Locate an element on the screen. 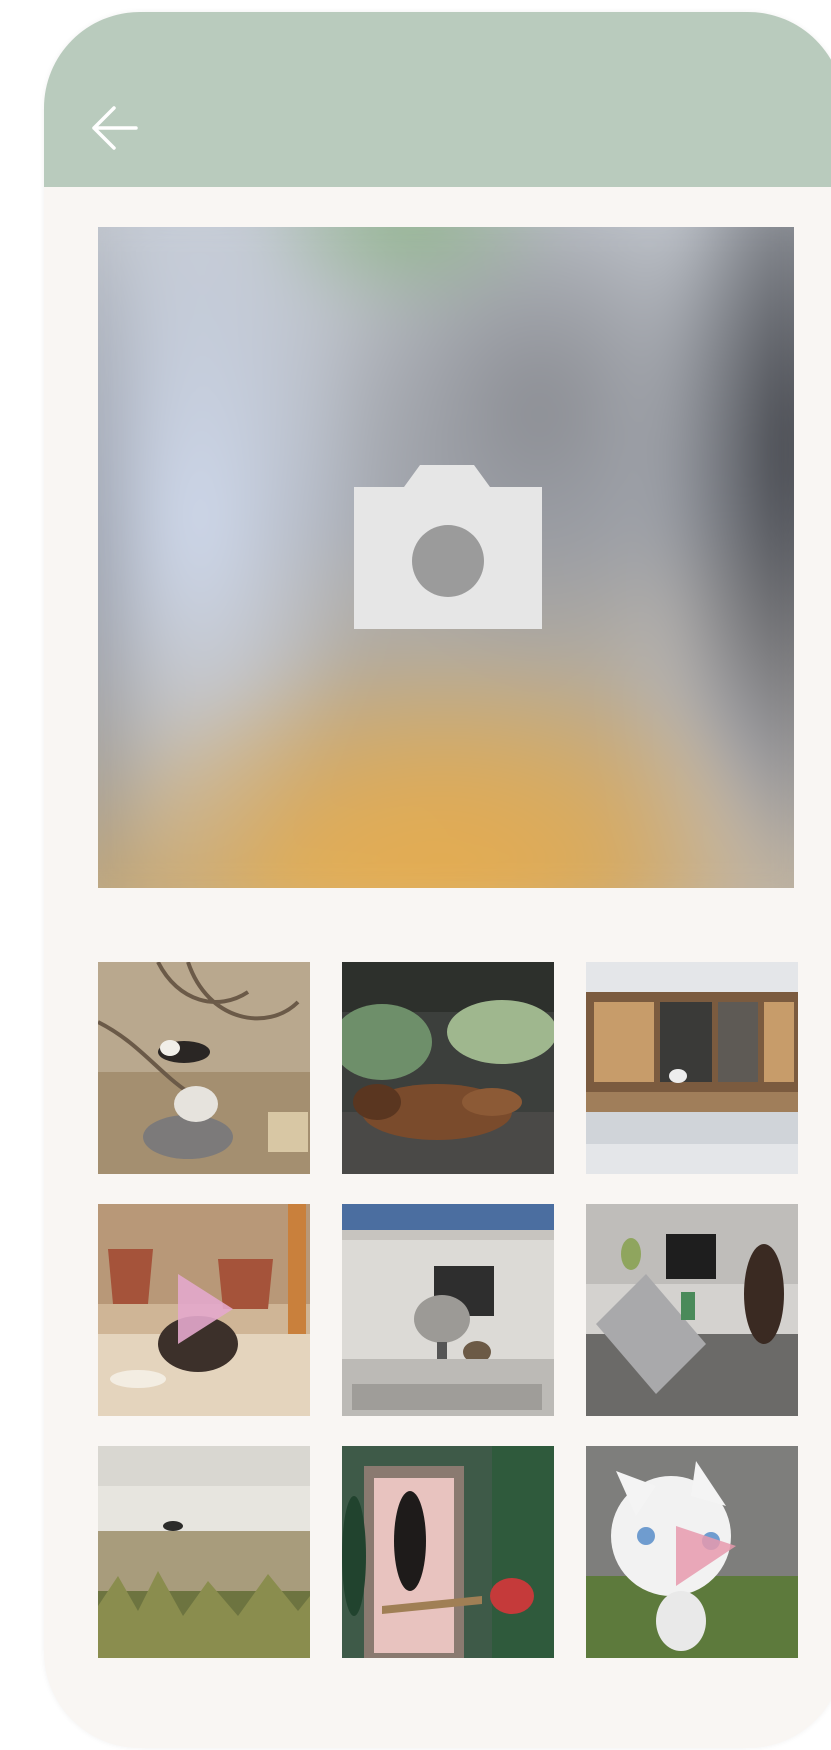 The width and height of the screenshot is (831, 1750). arrow-left-icon is located at coordinates (115, 128).